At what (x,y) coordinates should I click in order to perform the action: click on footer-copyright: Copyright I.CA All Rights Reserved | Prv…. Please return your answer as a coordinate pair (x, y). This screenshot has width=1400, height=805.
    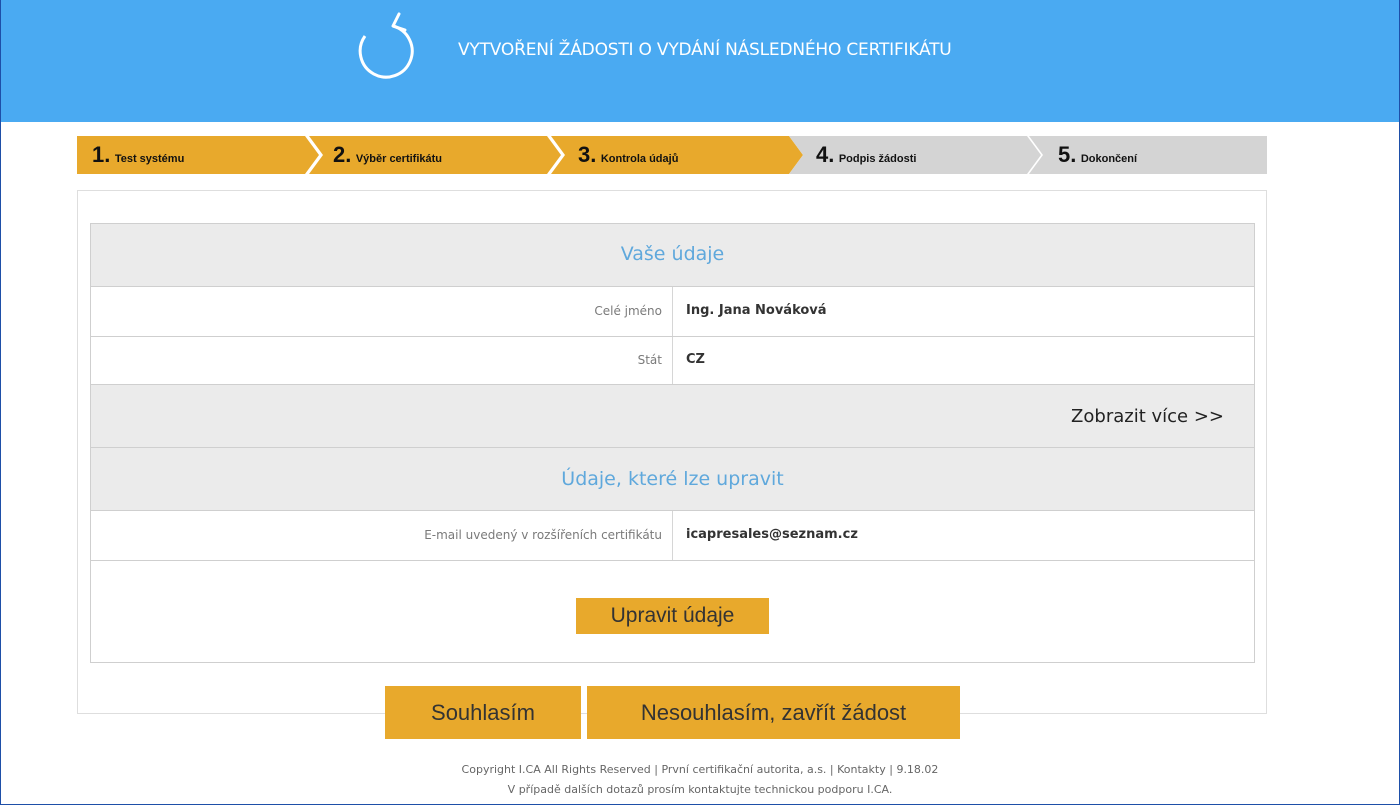
    Looking at the image, I should click on (700, 769).